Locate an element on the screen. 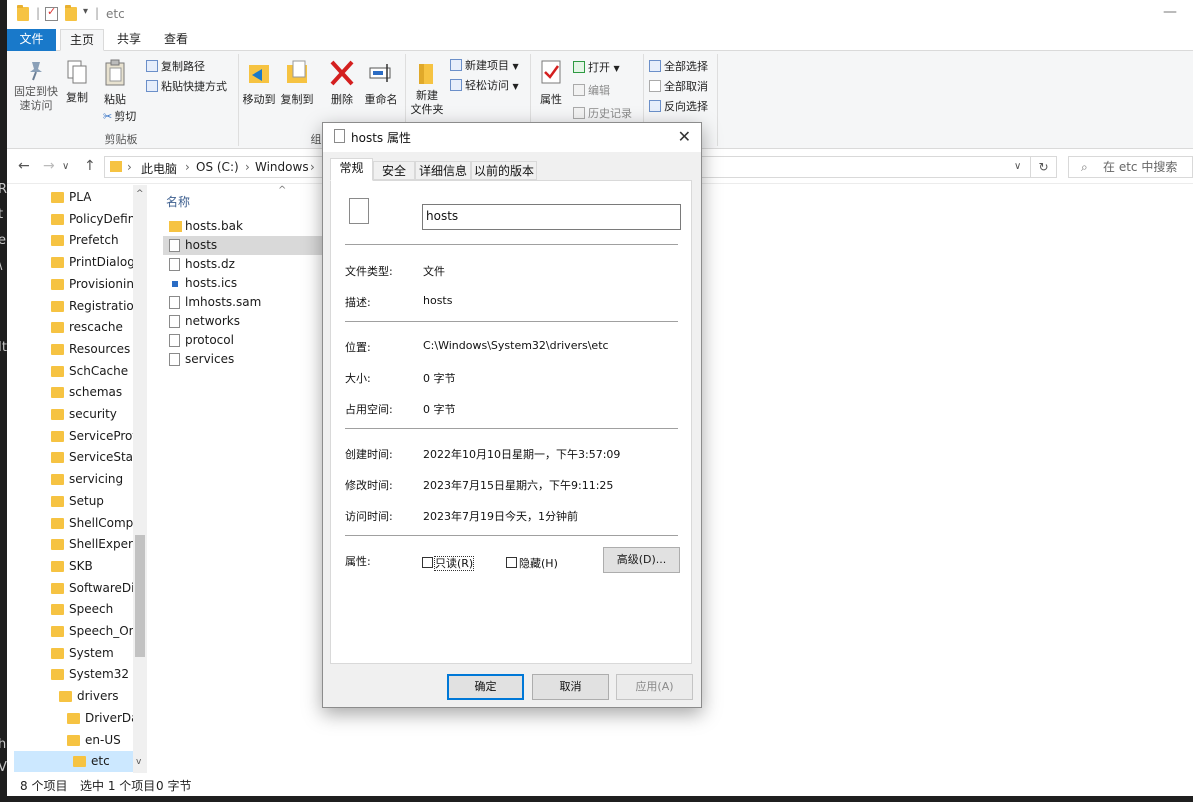  address-dropdown-icon: ∨ is located at coordinates (1017, 166).